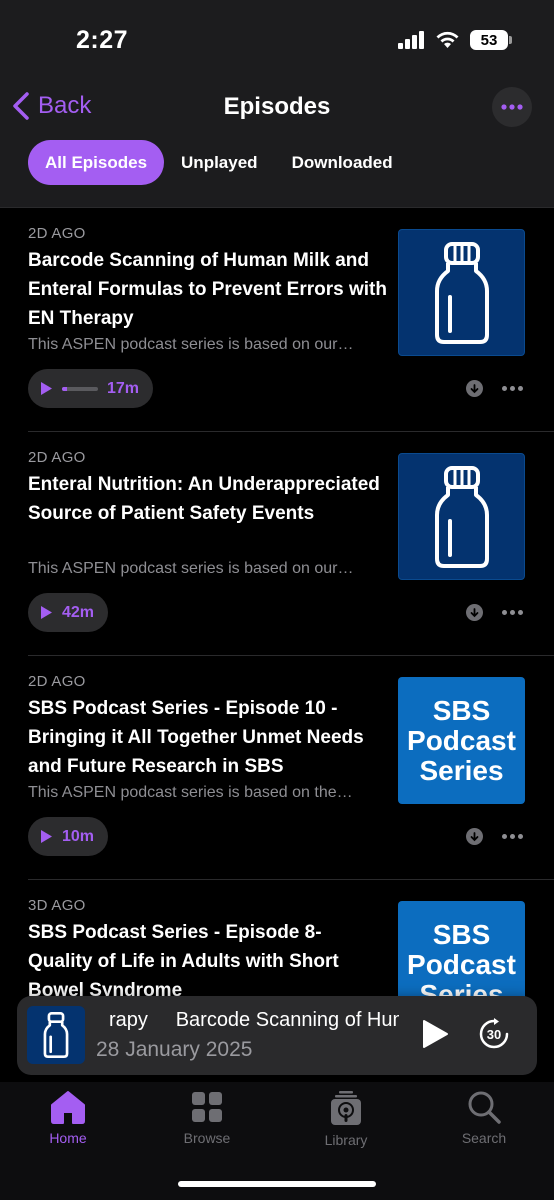 The image size is (554, 1200). Describe the element at coordinates (277, 1184) in the screenshot. I see `home-indicator` at that location.